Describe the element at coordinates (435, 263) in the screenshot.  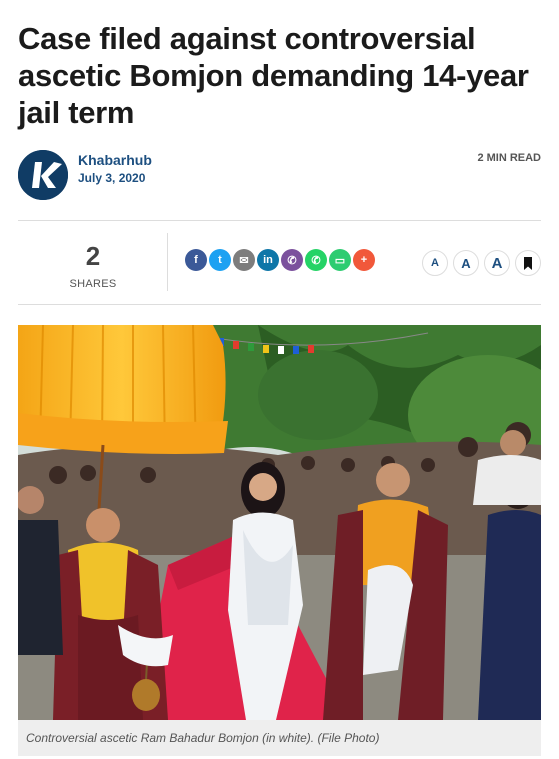
I see `font-small-button: A` at that location.